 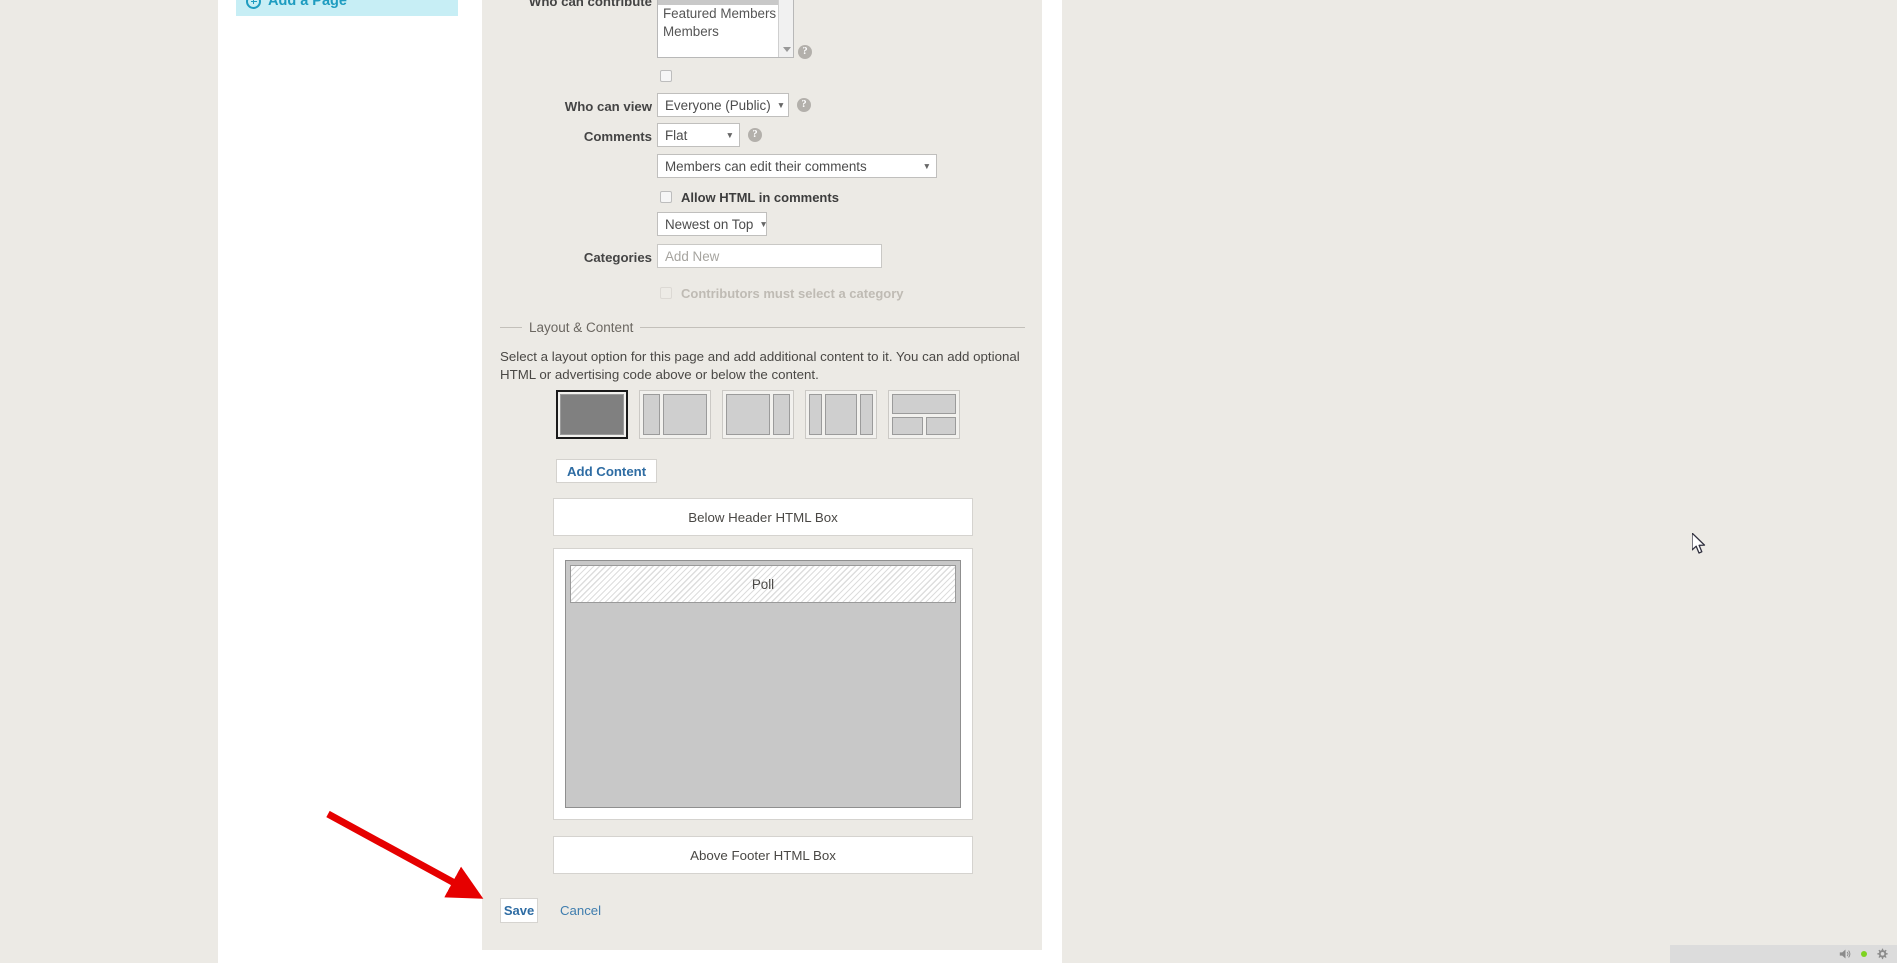 I want to click on layout-option-single-column, so click(x=592, y=414).